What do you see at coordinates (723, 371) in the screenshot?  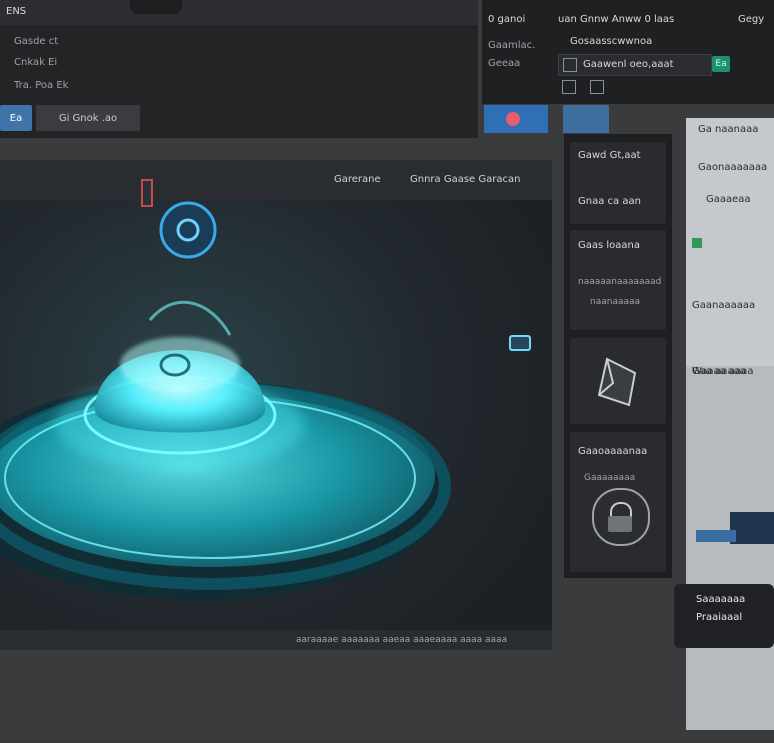 I see `rp-line-6: Waaaa aaaa` at bounding box center [723, 371].